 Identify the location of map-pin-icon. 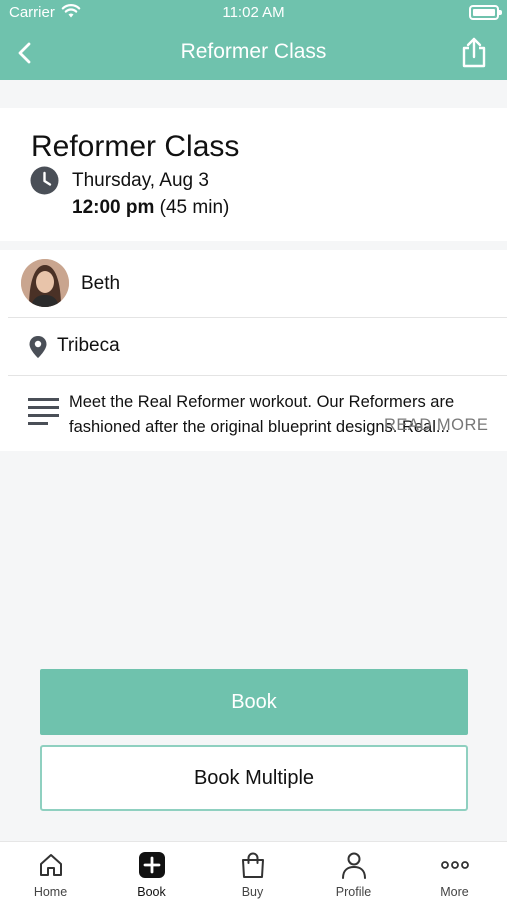
(38, 347).